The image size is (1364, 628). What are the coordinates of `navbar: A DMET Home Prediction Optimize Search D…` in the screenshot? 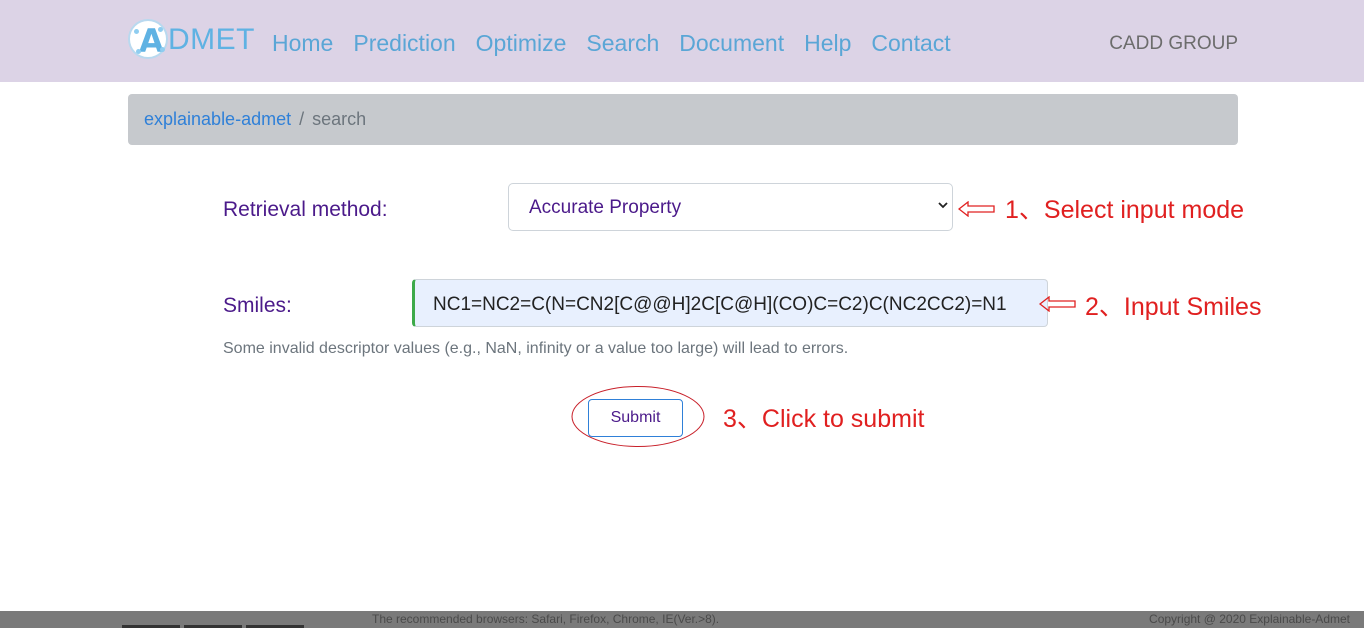 It's located at (682, 41).